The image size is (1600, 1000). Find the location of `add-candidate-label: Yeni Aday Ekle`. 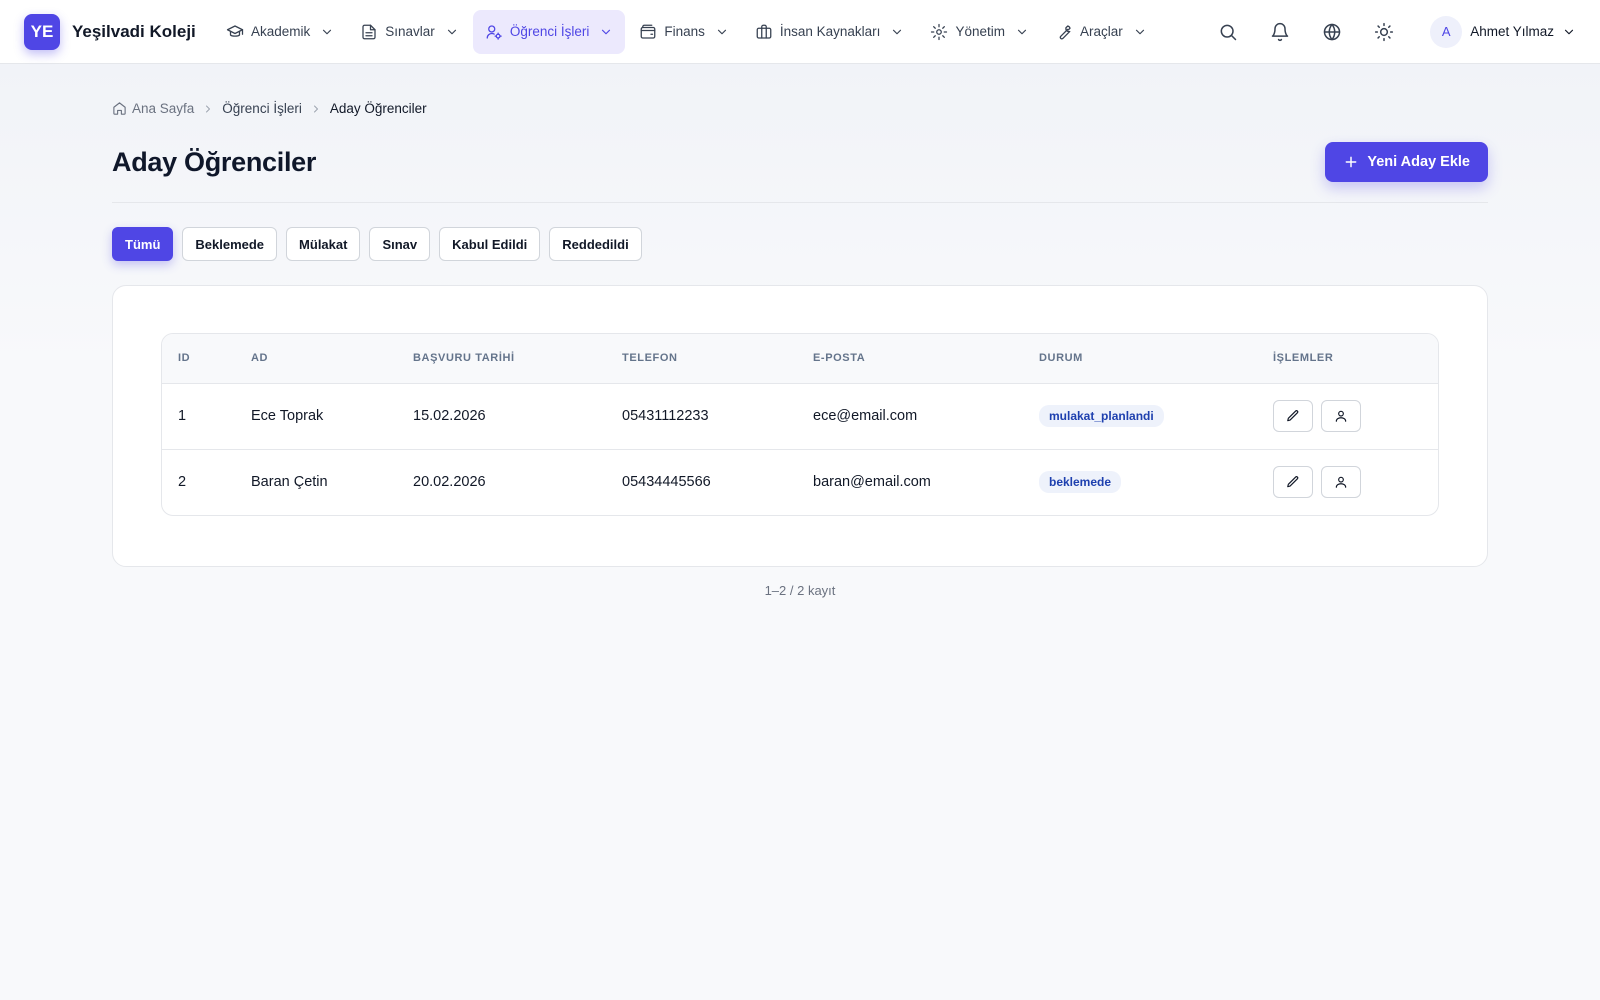

add-candidate-label: Yeni Aday Ekle is located at coordinates (1418, 162).